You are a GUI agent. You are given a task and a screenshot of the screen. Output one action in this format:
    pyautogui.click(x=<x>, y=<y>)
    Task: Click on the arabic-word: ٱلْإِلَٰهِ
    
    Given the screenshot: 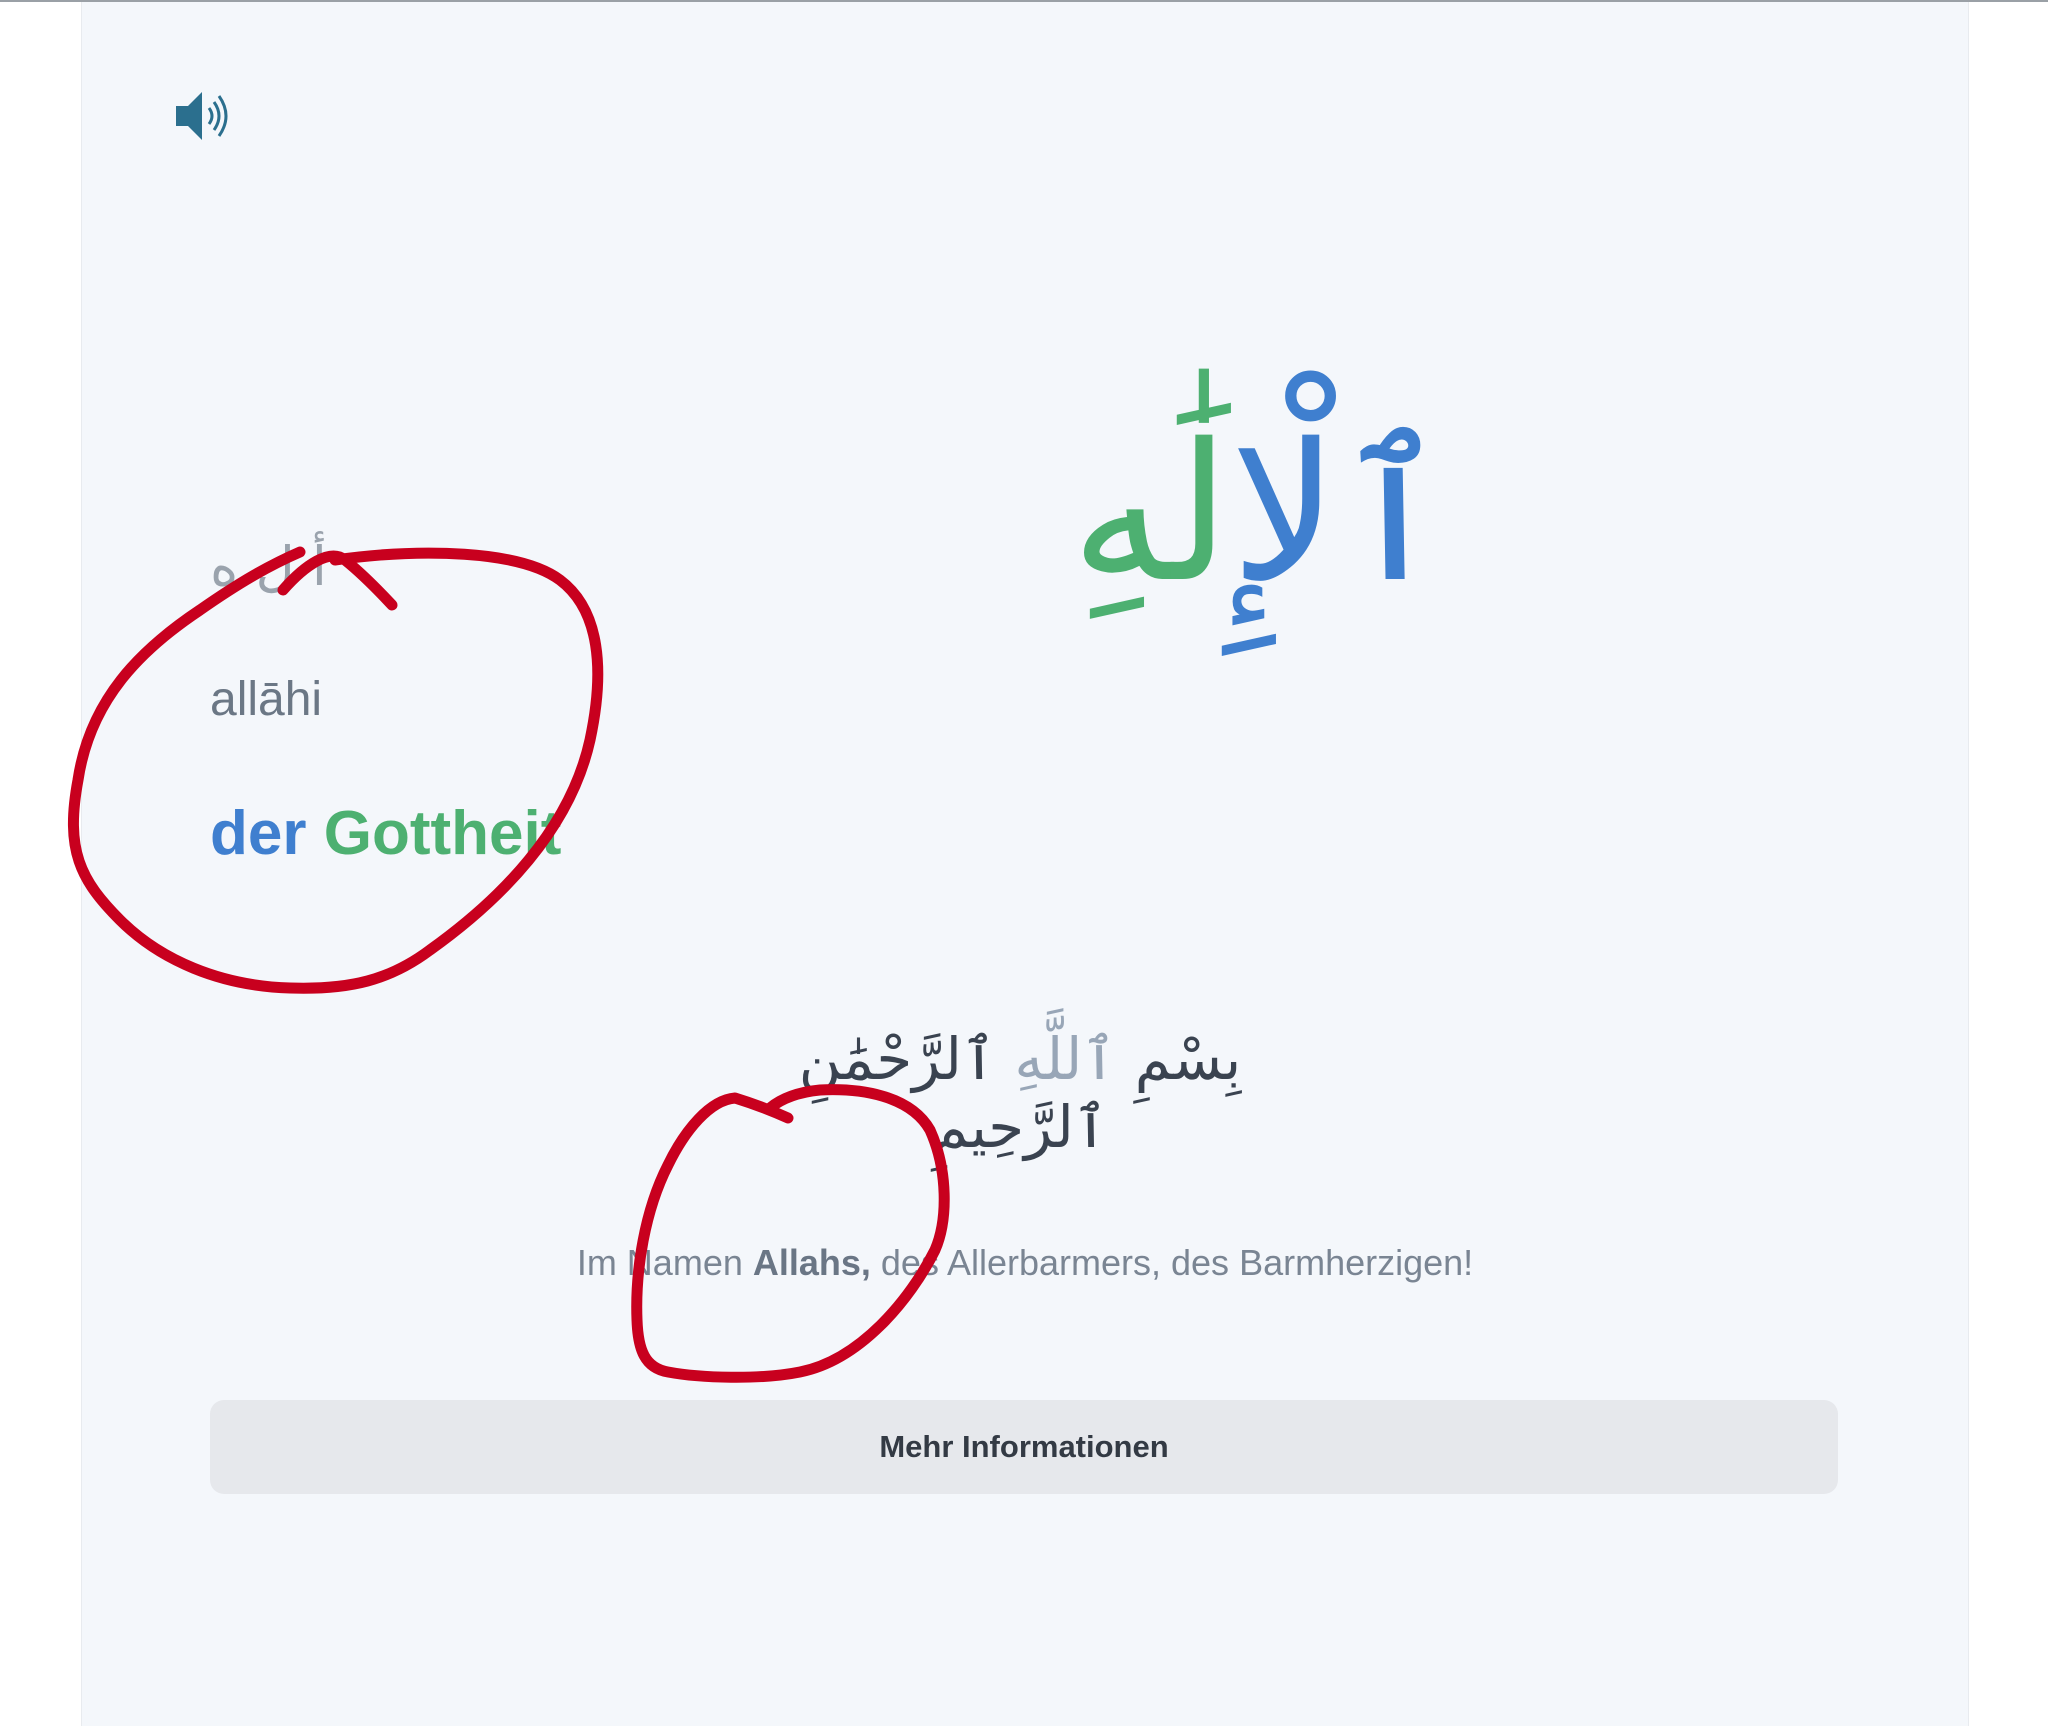 What is the action you would take?
    pyautogui.click(x=1260, y=514)
    